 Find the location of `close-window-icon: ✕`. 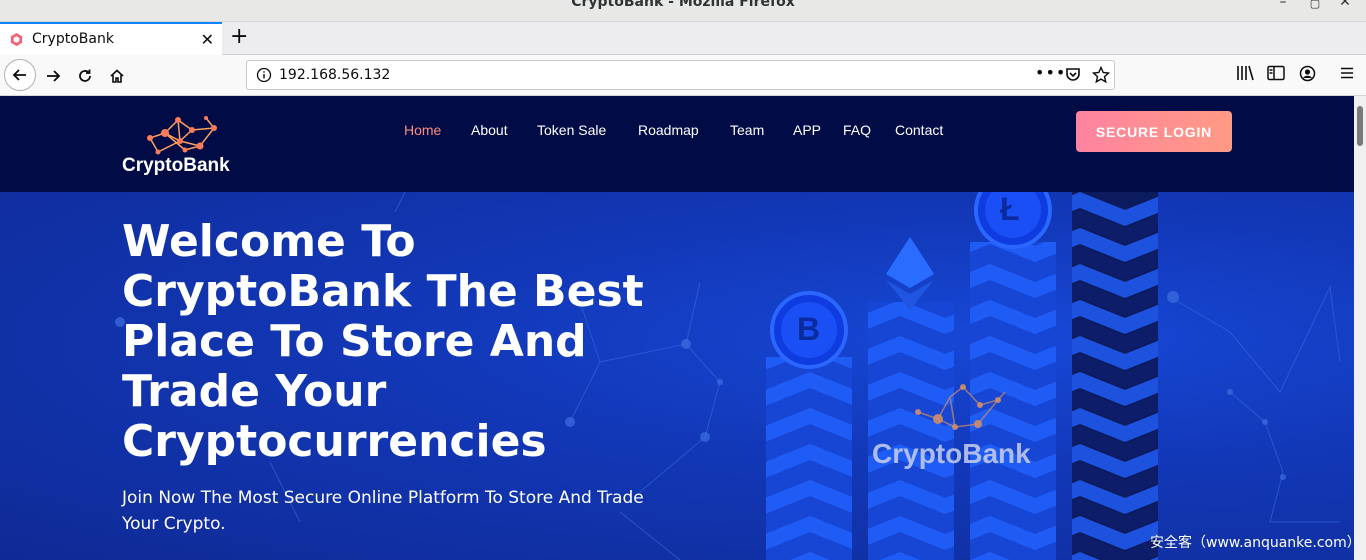

close-window-icon: ✕ is located at coordinates (1345, 5).